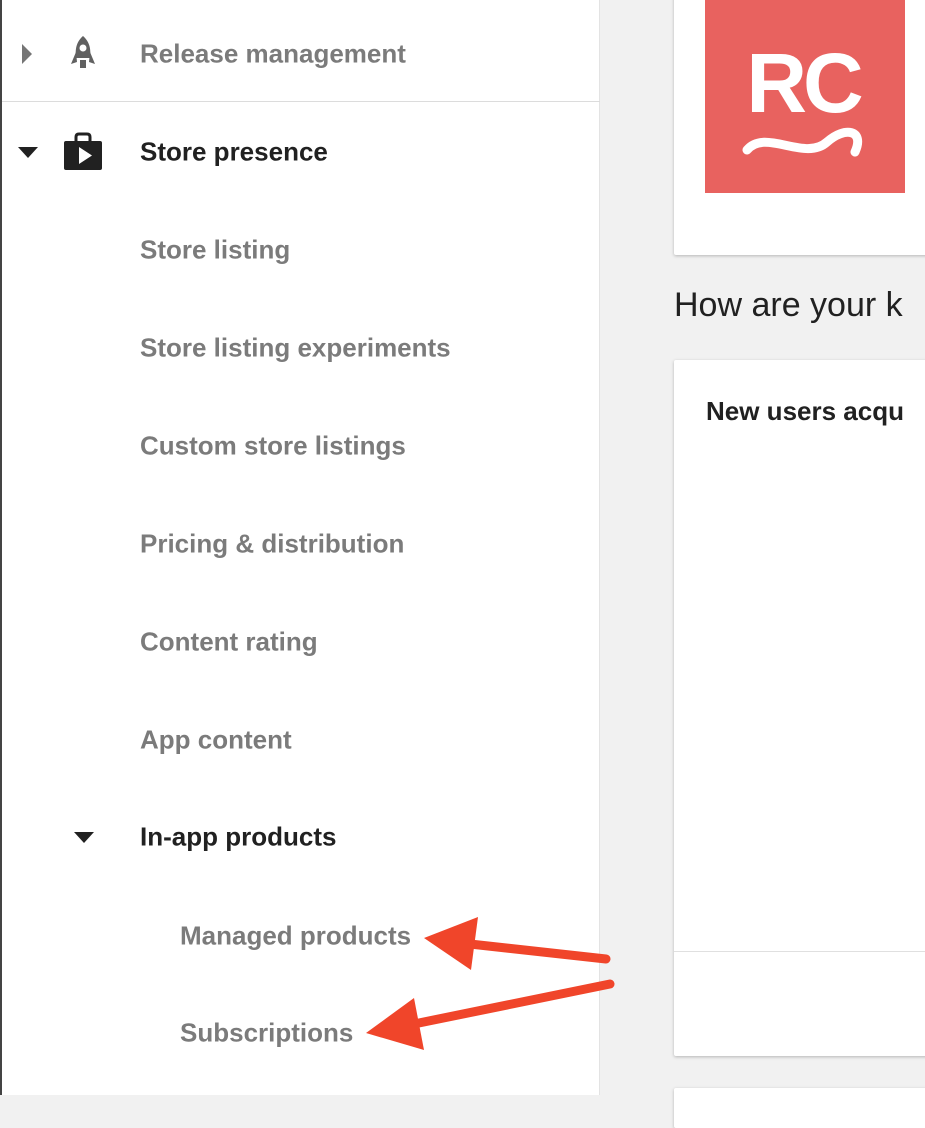 Image resolution: width=925 pixels, height=1128 pixels. I want to click on sidebar-item-label: Store listing, so click(215, 249).